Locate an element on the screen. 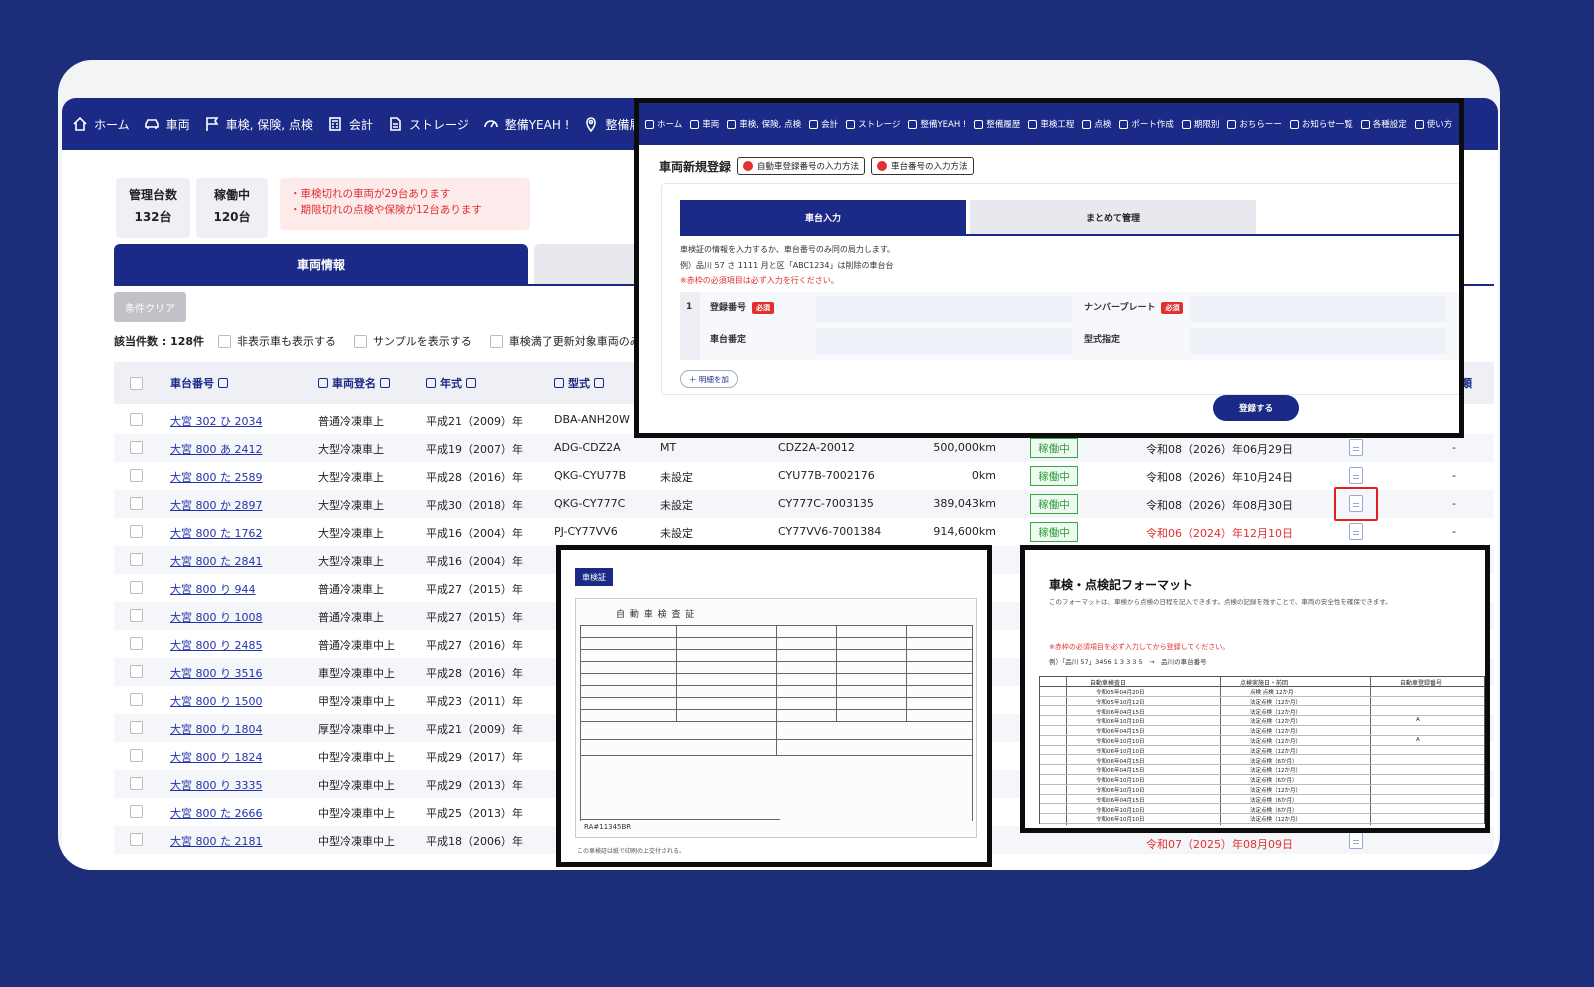 This screenshot has width=1594, height=987. header-plate: 車台番号 is located at coordinates (199, 383).